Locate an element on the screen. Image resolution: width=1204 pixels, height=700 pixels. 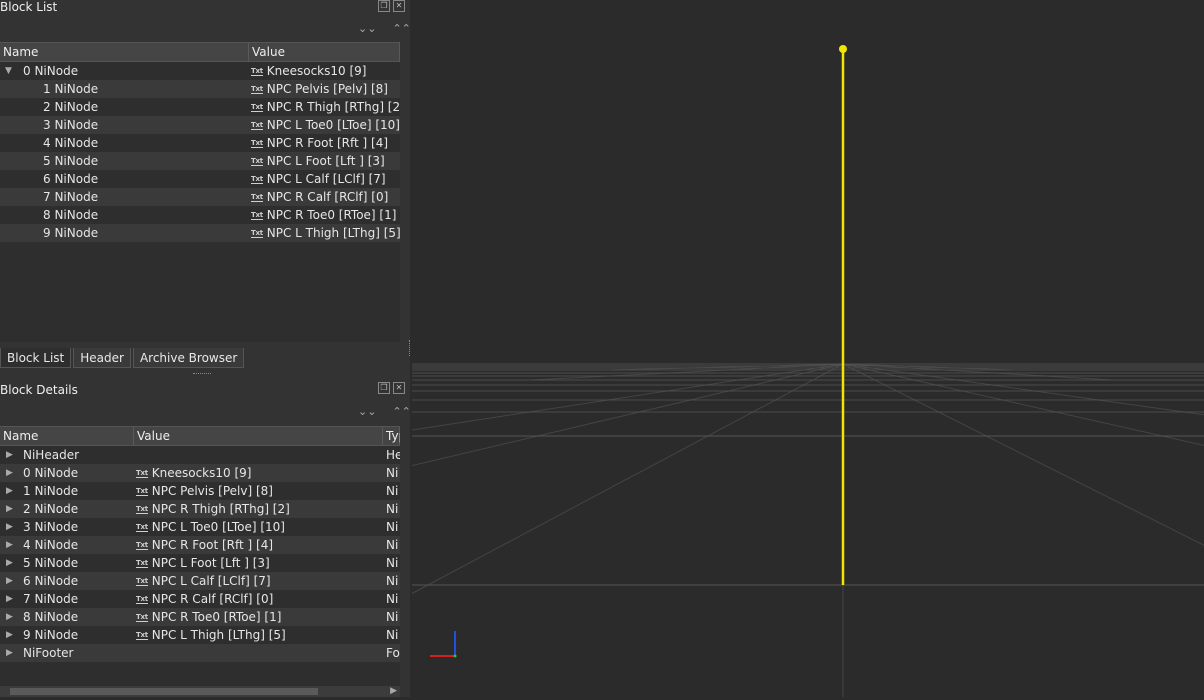
row-name: 3 NiNode is located at coordinates (71, 125).